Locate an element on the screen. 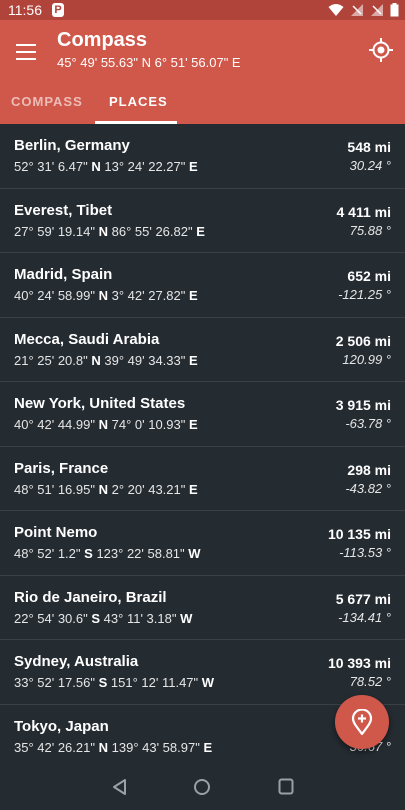 This screenshot has width=405, height=810. place-bearing: 75.88 ° is located at coordinates (370, 230).